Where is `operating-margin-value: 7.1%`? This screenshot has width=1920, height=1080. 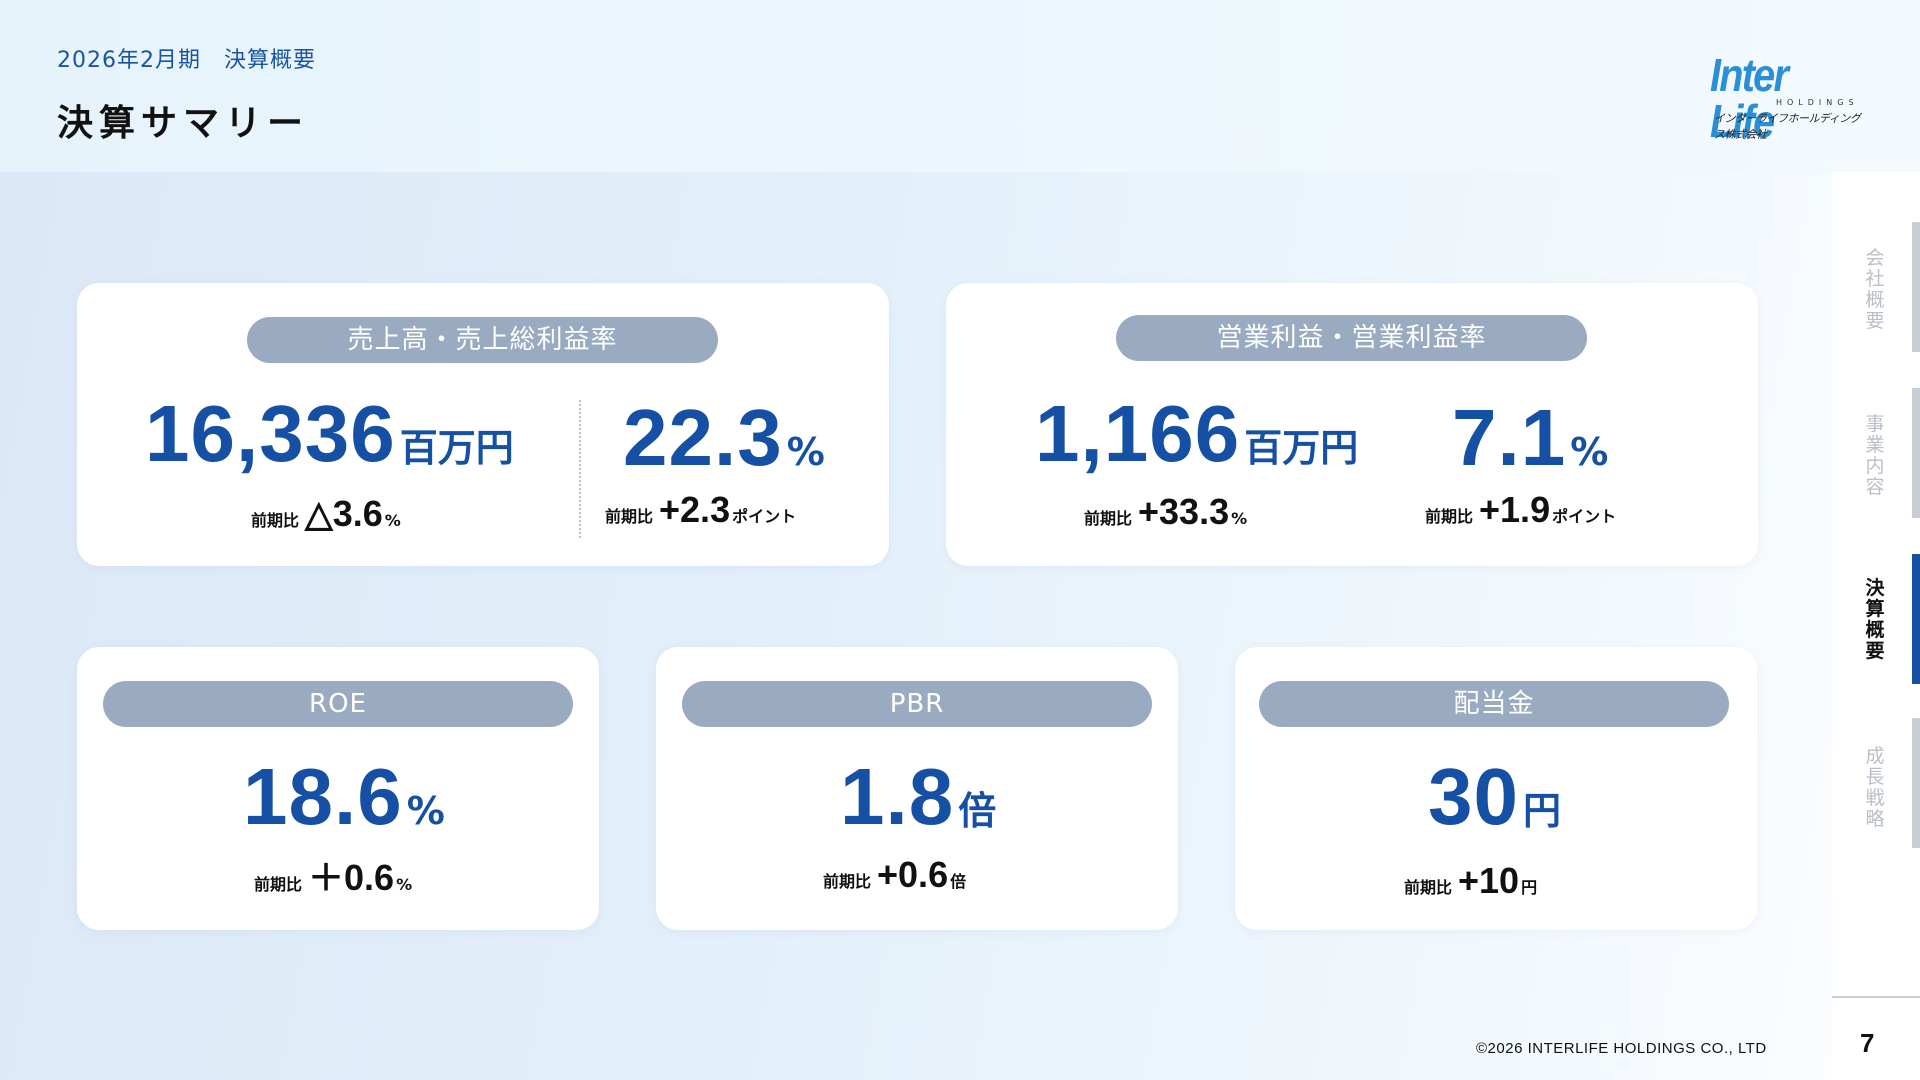
operating-margin-value: 7.1% is located at coordinates (1530, 438).